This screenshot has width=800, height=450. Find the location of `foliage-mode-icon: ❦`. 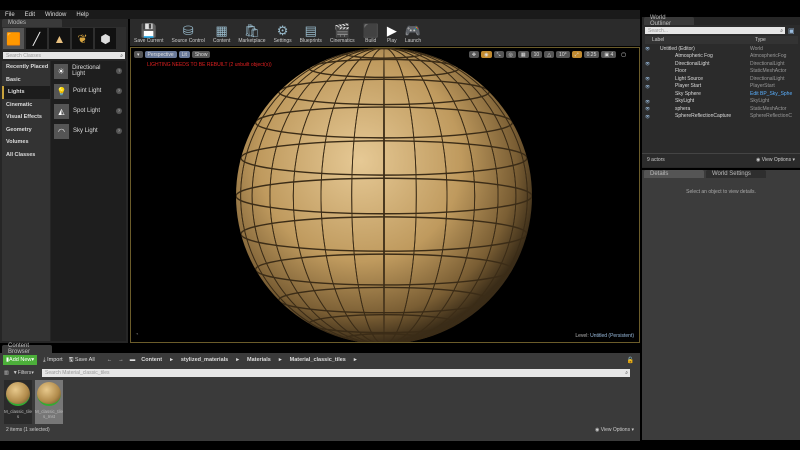

foliage-mode-icon: ❦ is located at coordinates (82, 38).